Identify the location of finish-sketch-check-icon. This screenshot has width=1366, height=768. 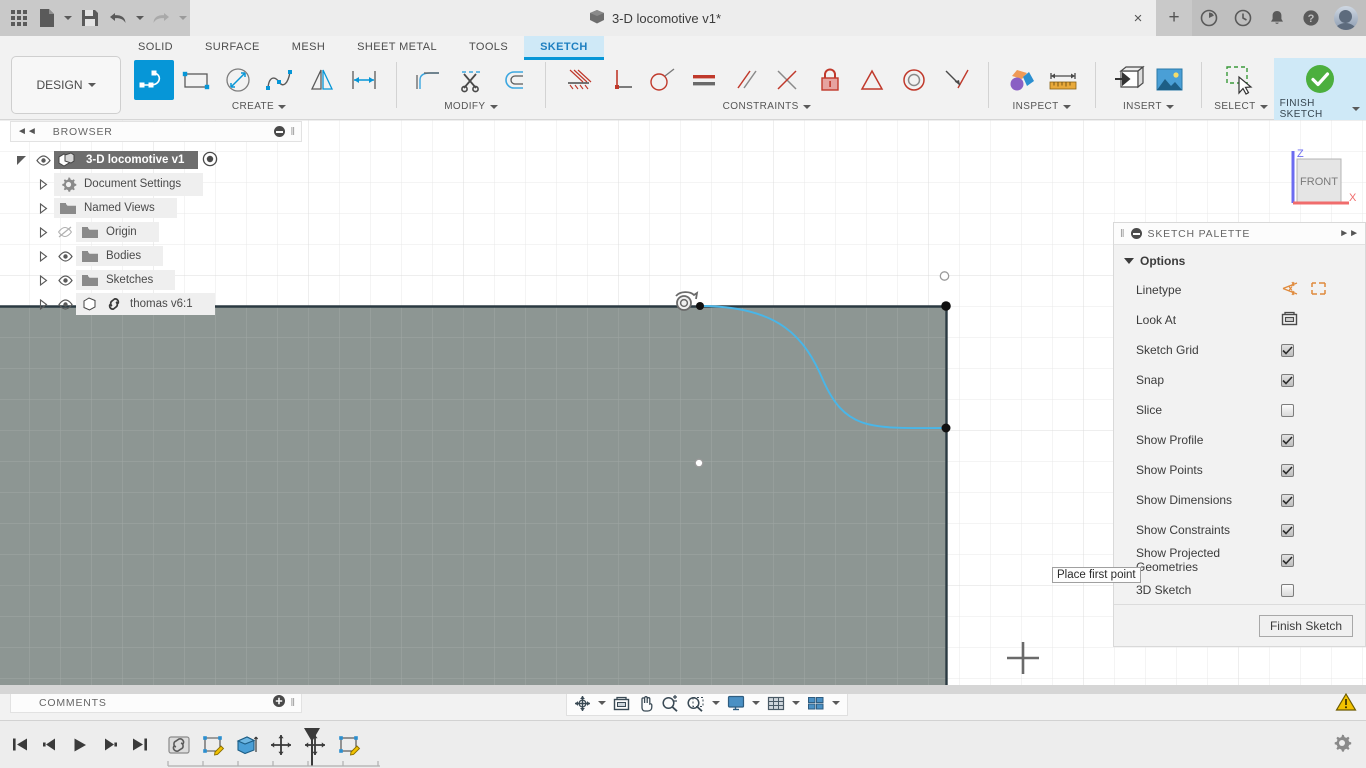
(1320, 79).